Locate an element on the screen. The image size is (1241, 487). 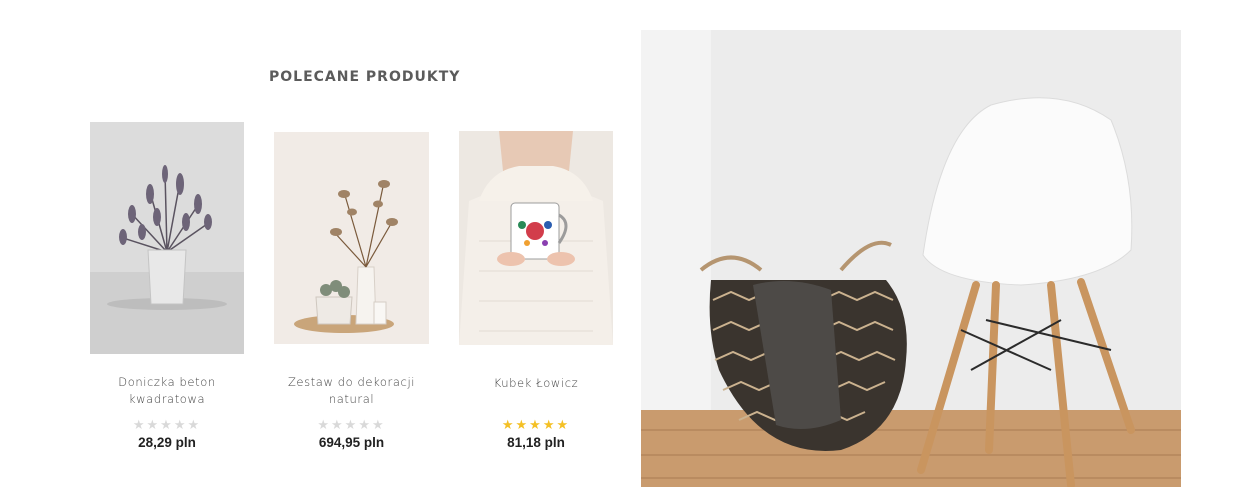
product-name: Zestaw do dekoracji natural is located at coordinates (351, 391).